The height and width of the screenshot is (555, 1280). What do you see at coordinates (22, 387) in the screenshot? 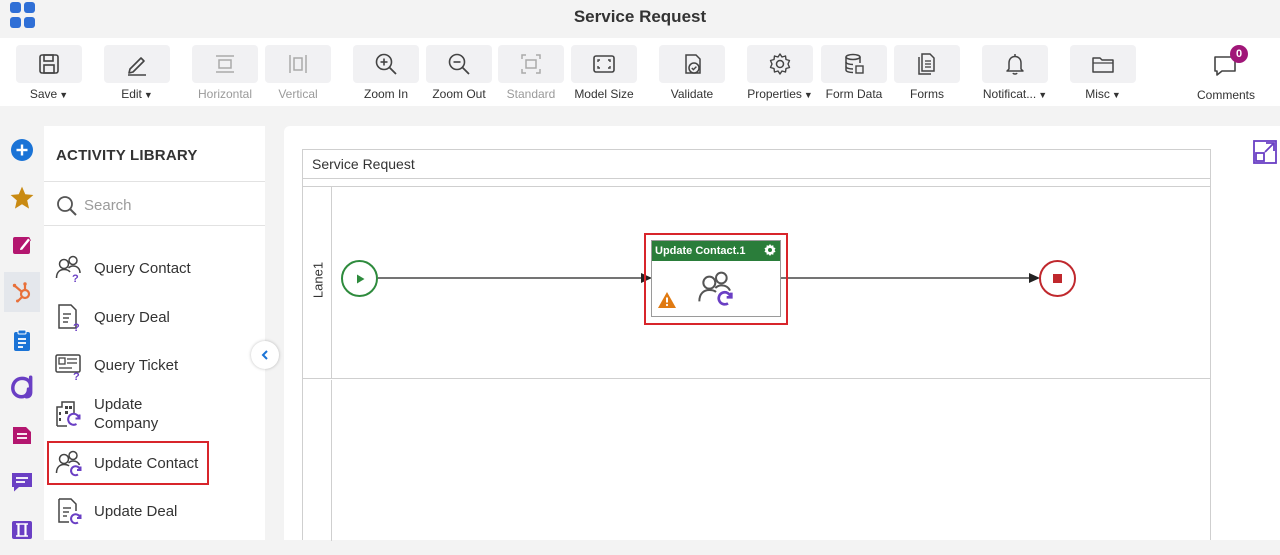
I see `workflow-icon` at bounding box center [22, 387].